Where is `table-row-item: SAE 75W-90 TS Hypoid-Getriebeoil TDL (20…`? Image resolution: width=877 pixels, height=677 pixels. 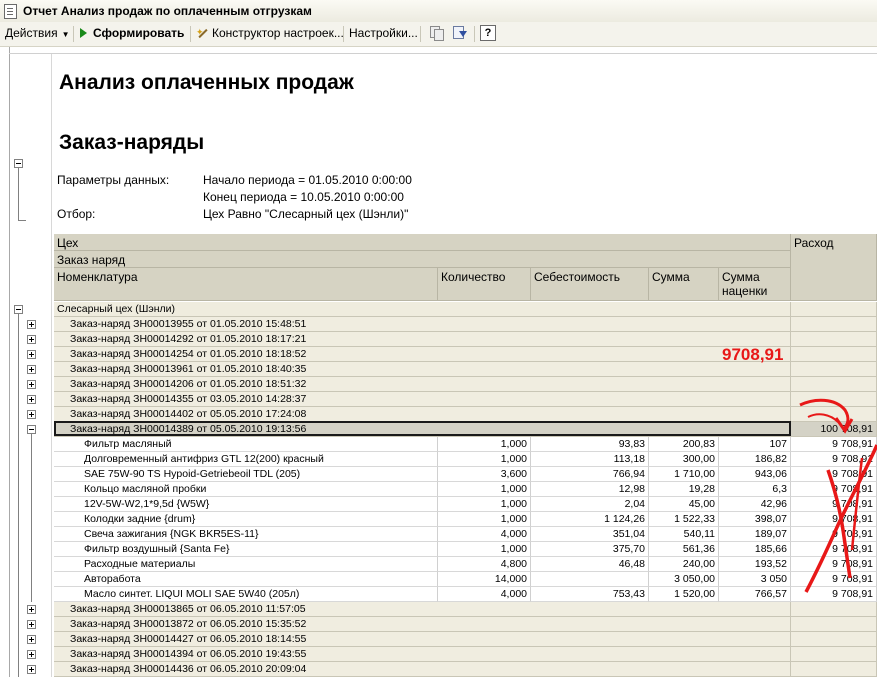 table-row-item: SAE 75W-90 TS Hypoid-Getriebeoil TDL (20… is located at coordinates (465, 474).